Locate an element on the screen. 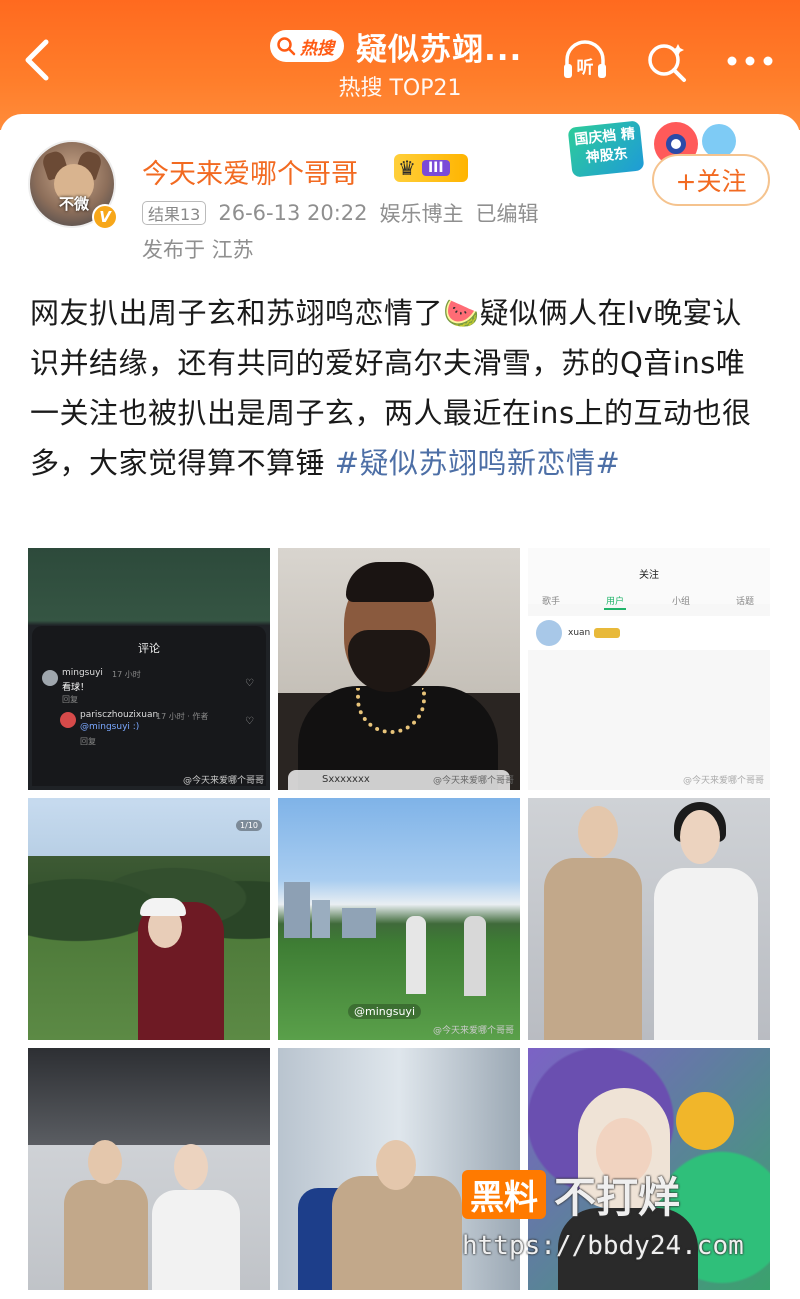  verified-badge: V is located at coordinates (105, 217).